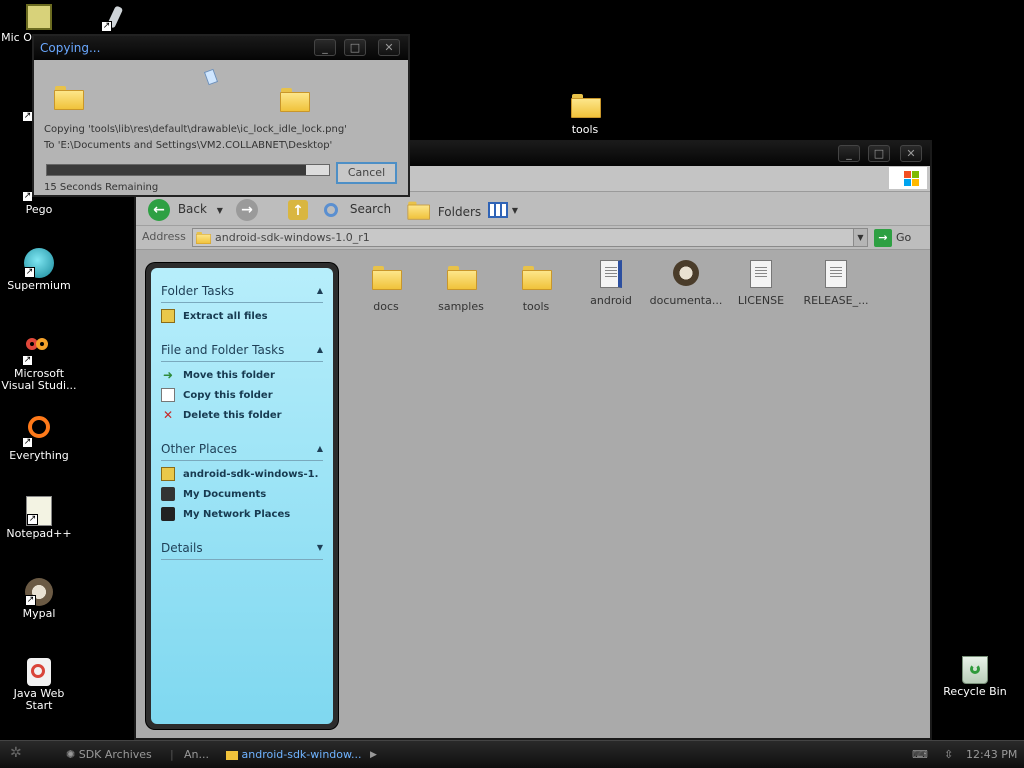 This screenshot has height=768, width=1024. I want to click on details-header: Details ▼, so click(242, 547).